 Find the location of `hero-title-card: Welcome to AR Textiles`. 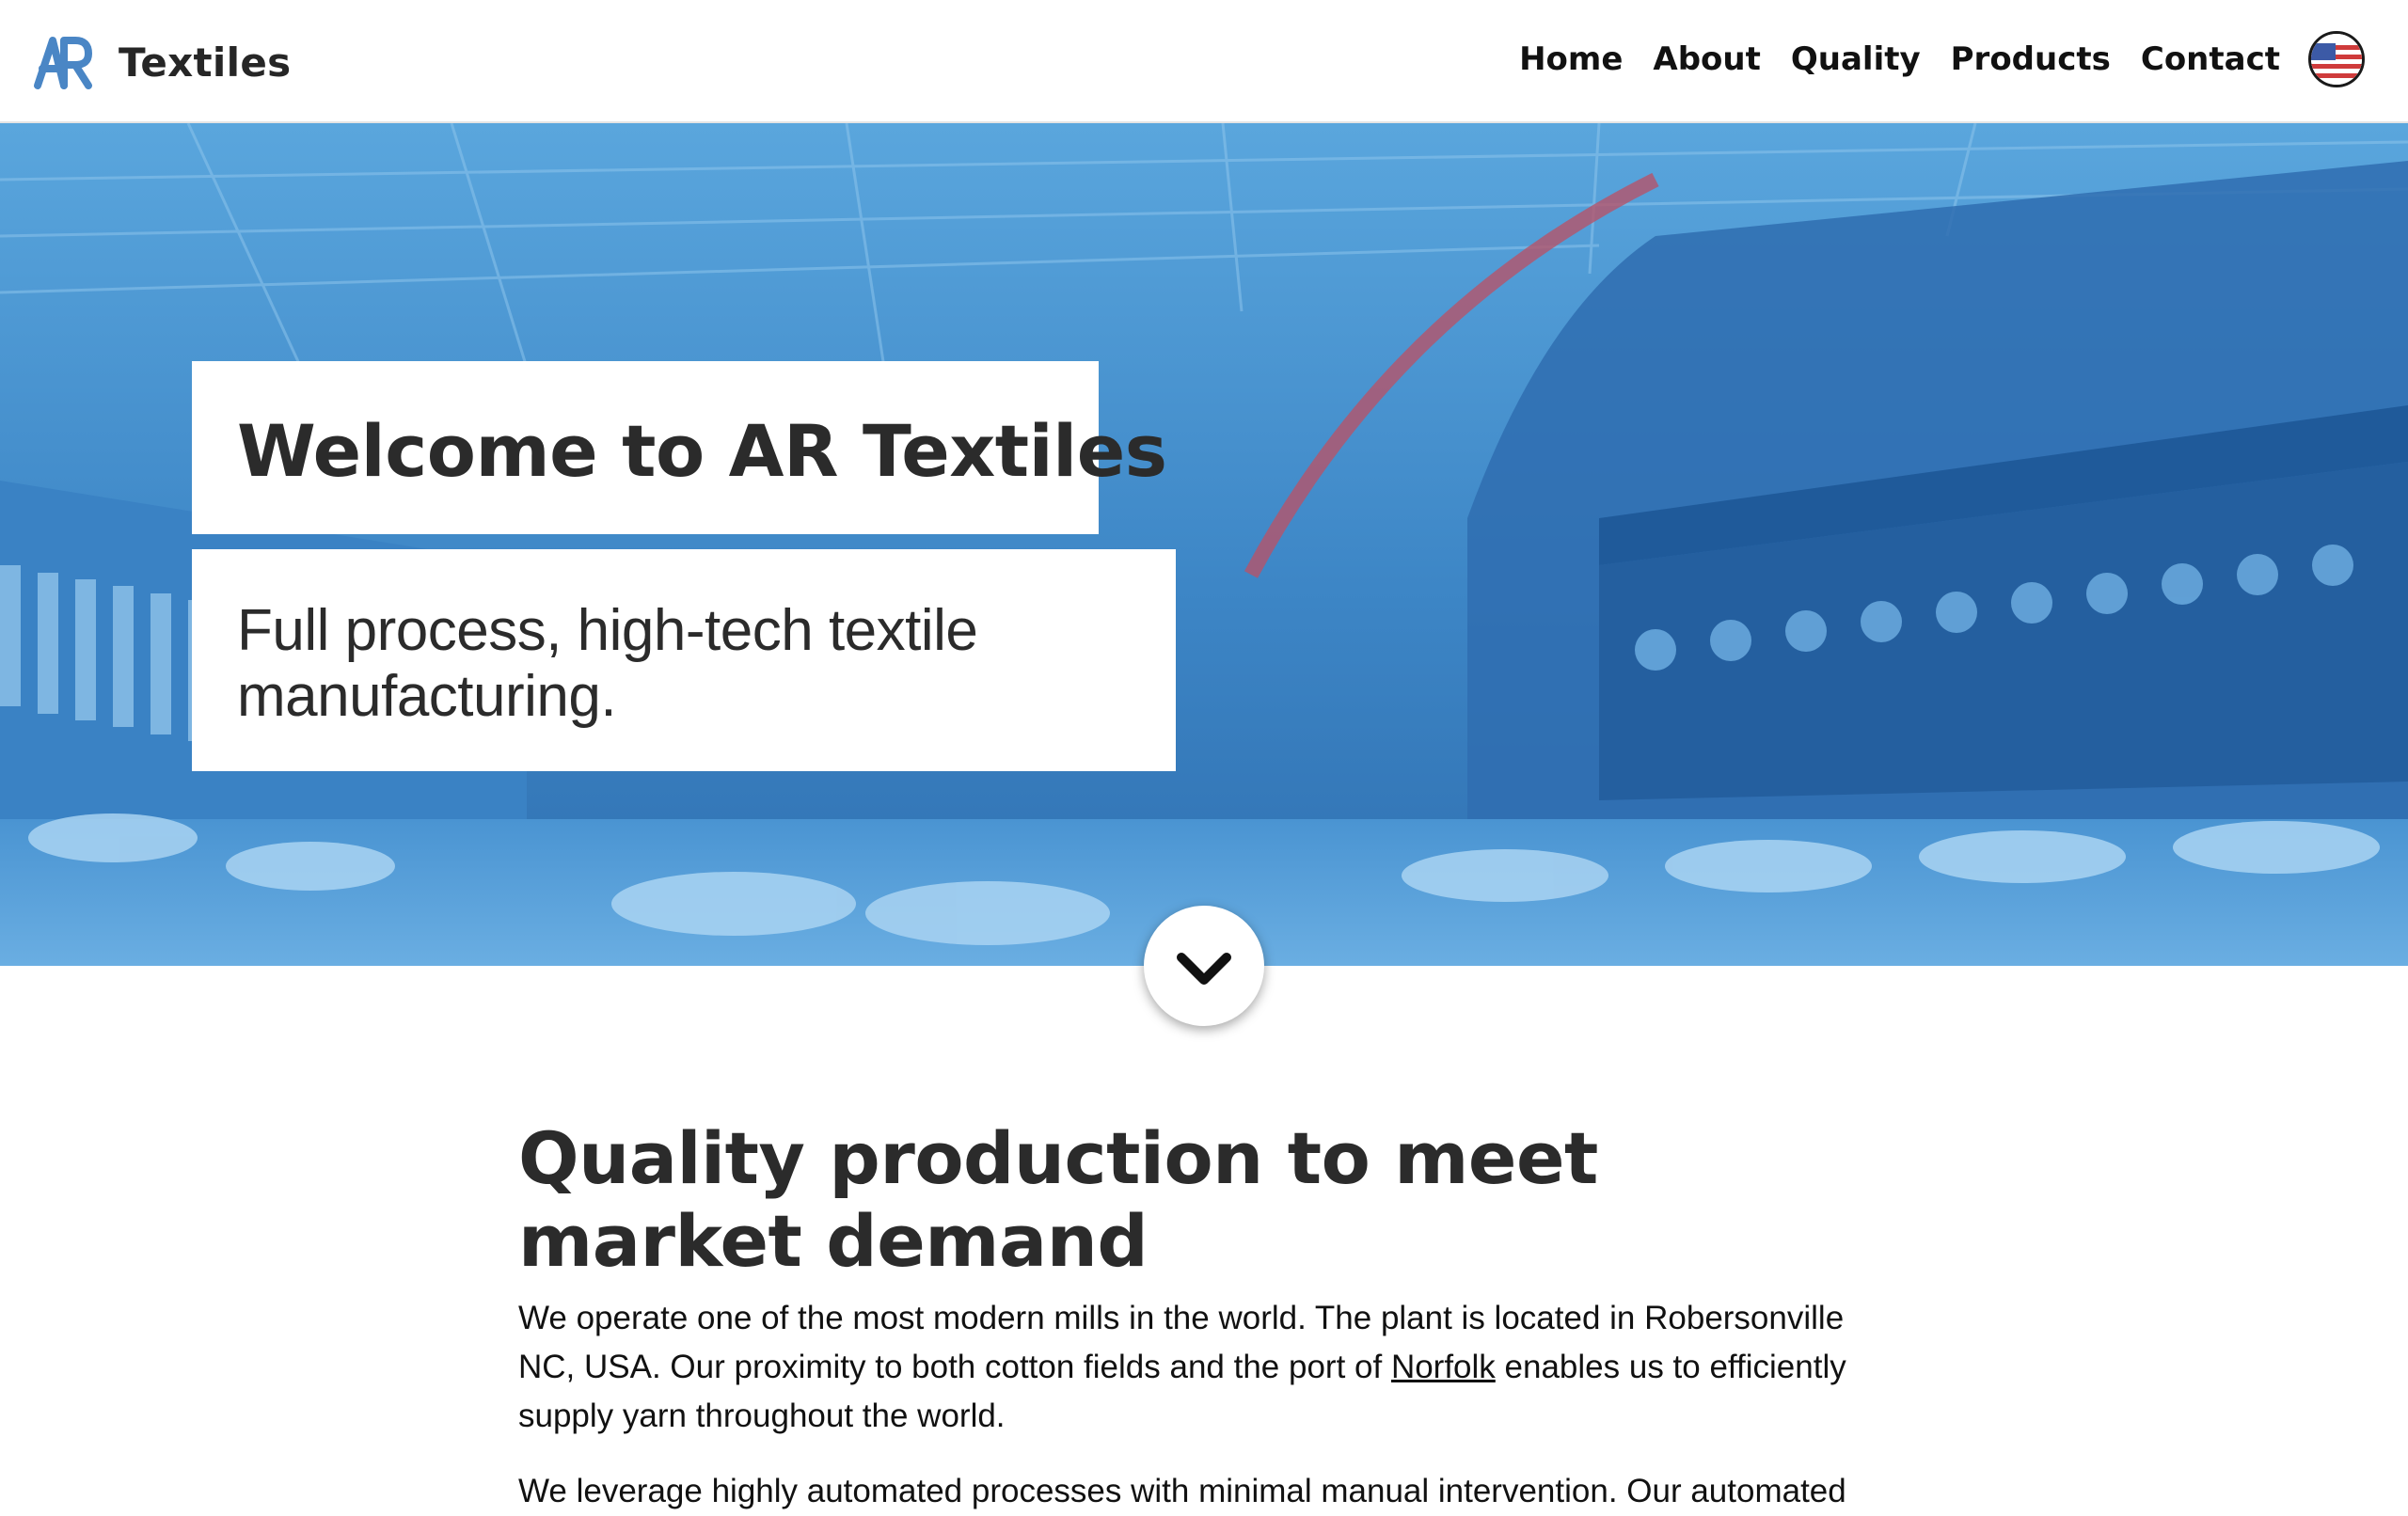

hero-title-card: Welcome to AR Textiles is located at coordinates (679, 447).